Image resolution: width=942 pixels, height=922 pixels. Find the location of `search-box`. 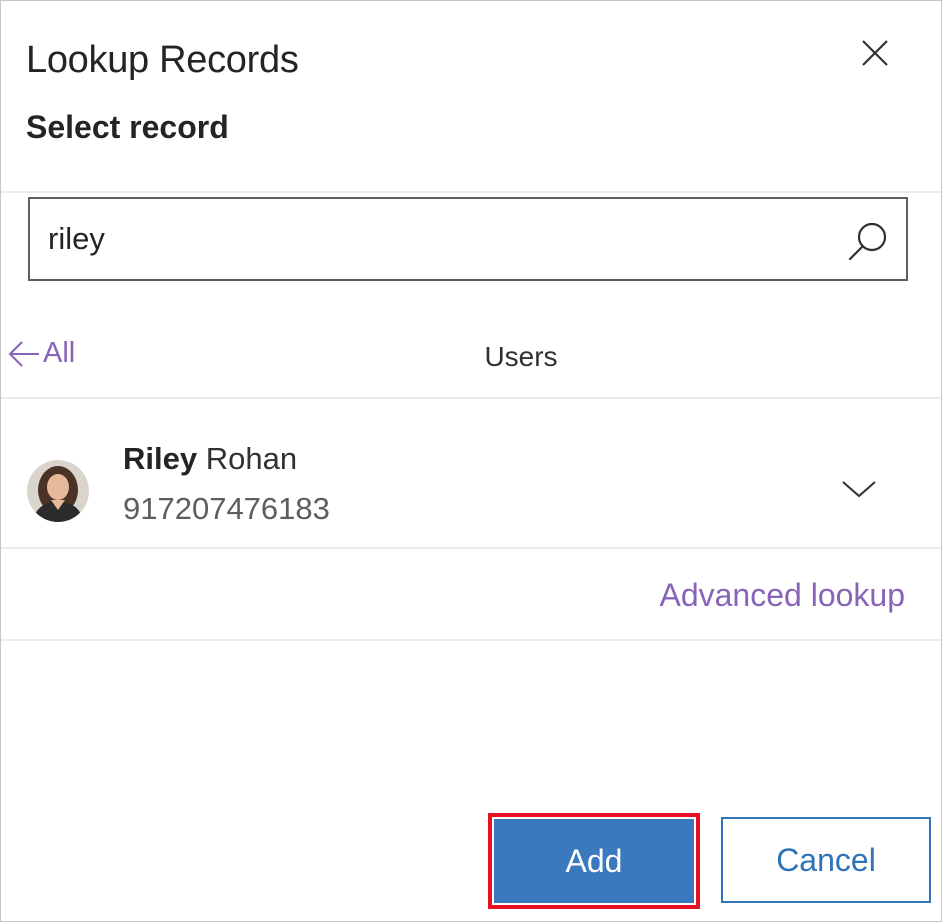

search-box is located at coordinates (468, 239).